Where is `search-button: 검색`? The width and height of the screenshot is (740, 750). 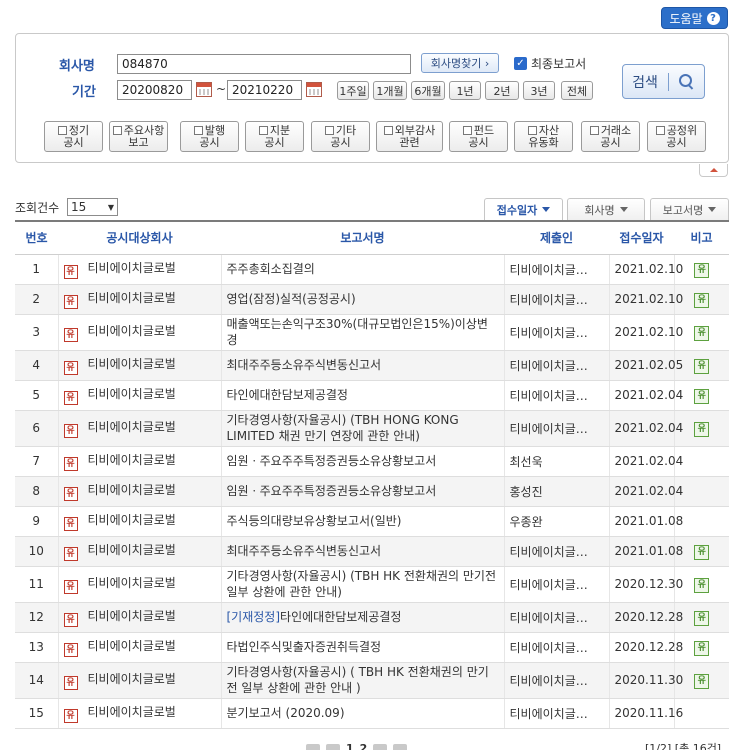 search-button: 검색 is located at coordinates (663, 81).